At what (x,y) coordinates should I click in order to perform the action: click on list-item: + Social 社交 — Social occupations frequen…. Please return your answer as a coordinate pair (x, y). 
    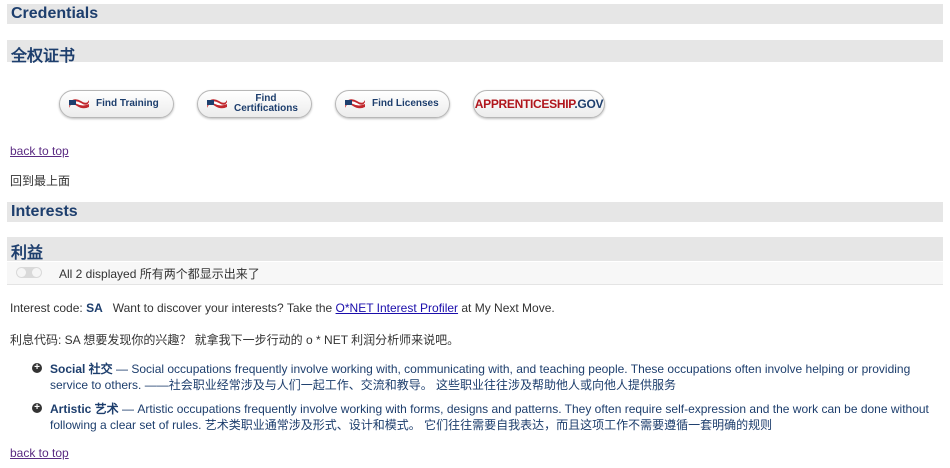
    Looking at the image, I should click on (481, 377).